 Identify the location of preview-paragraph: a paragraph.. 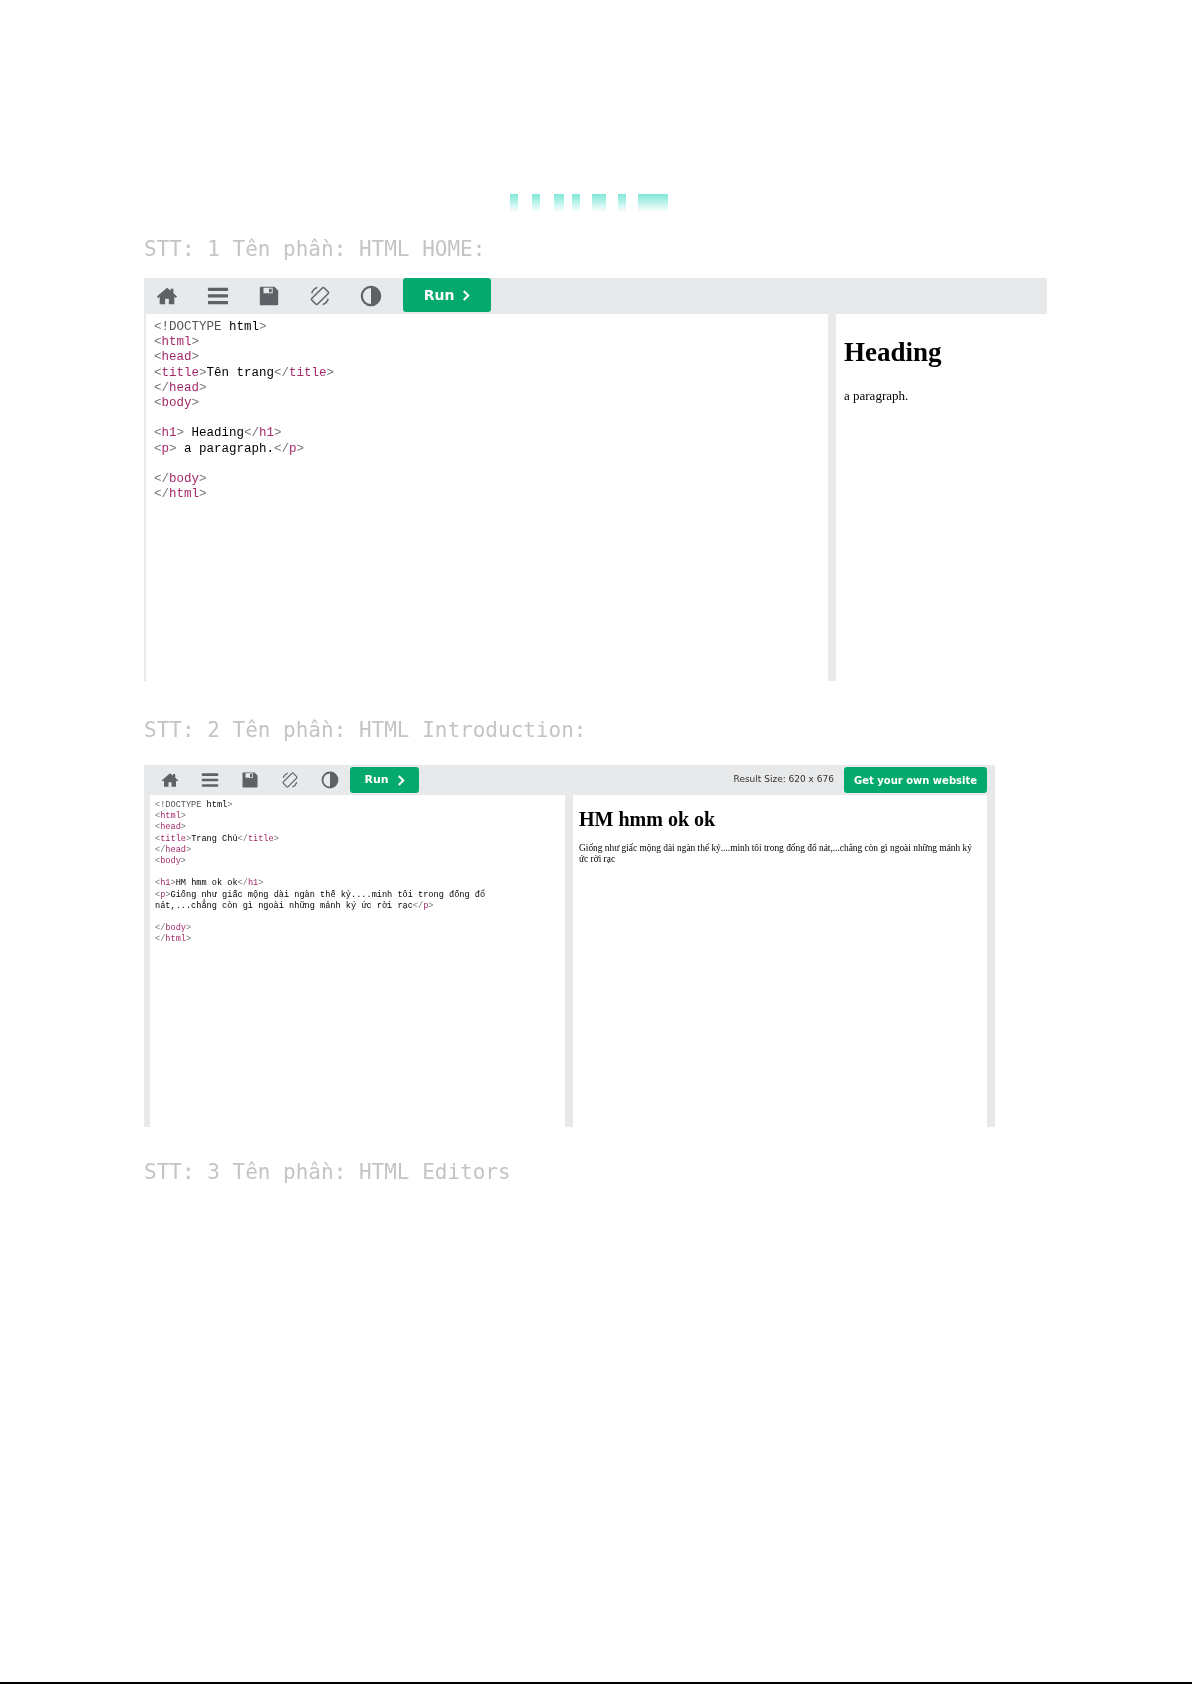
(877, 396).